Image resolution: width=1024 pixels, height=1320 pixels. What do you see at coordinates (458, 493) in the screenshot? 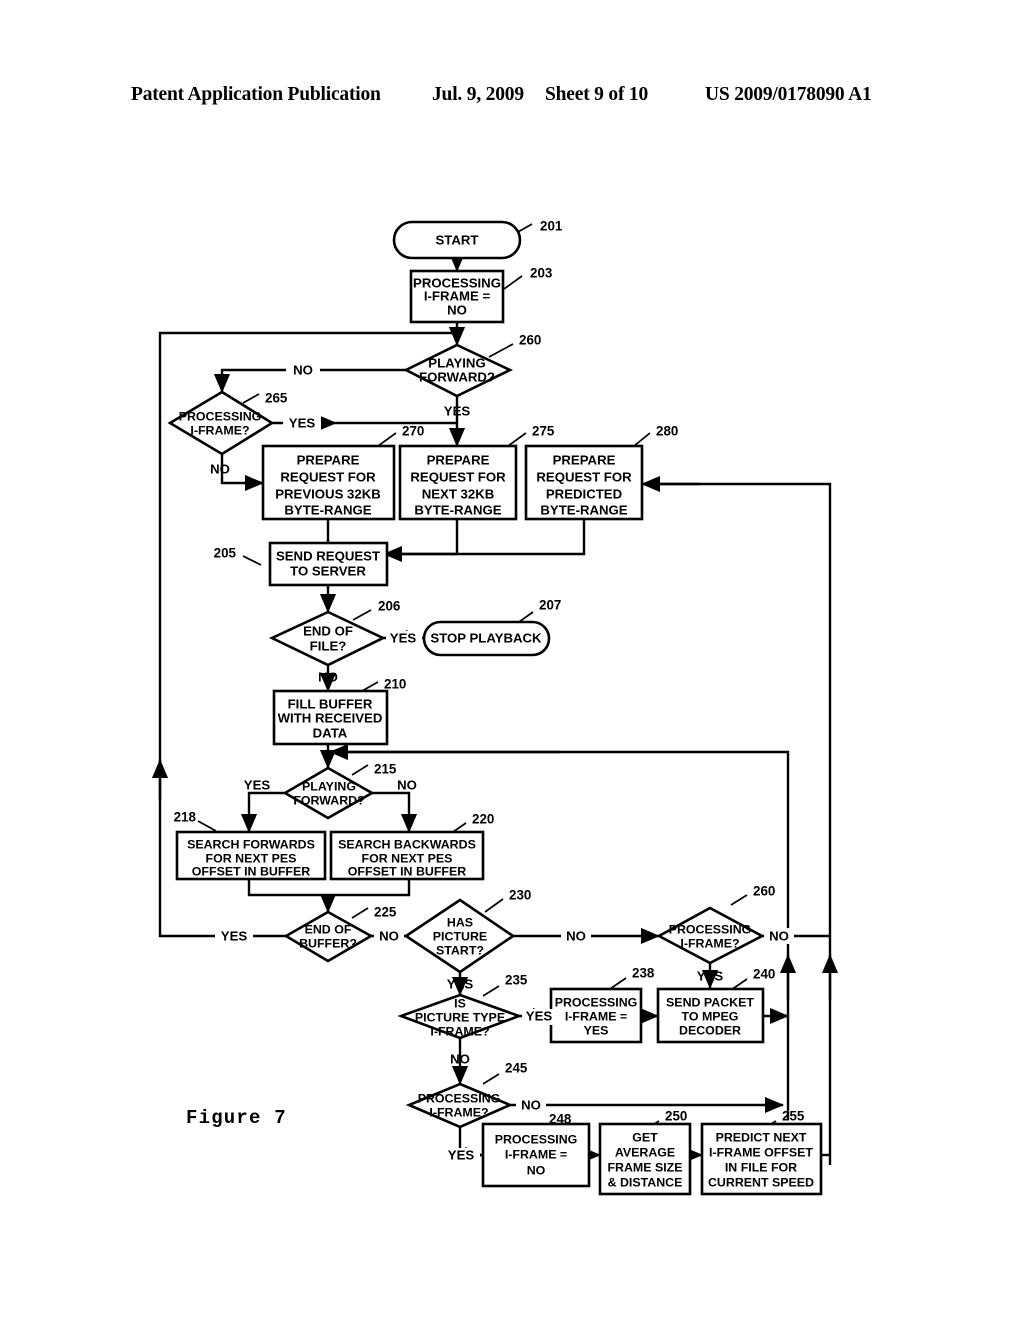
I see `node-275-line3: NEXT 32KB` at bounding box center [458, 493].